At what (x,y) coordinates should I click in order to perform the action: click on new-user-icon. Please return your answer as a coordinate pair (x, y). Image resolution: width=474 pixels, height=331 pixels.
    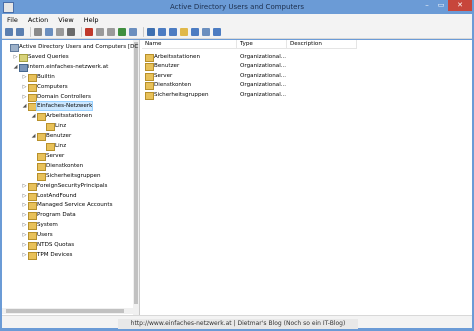
    Looking at the image, I should click on (162, 31).